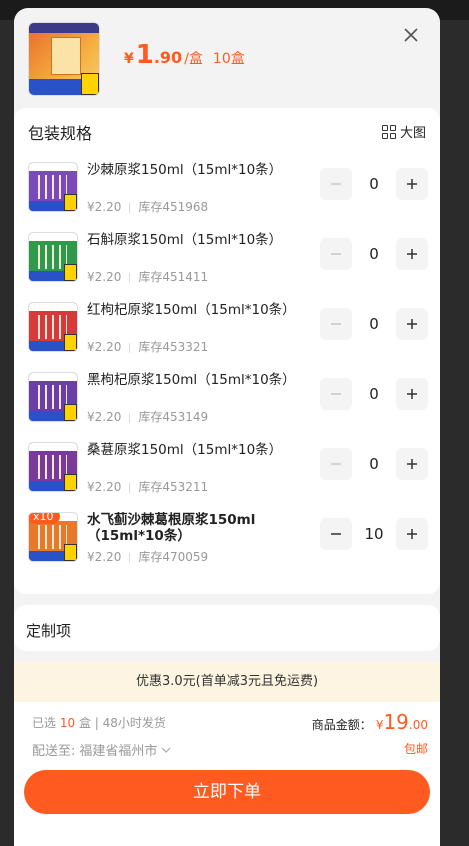  What do you see at coordinates (403, 131) in the screenshot?
I see `big-view-button: 大图` at bounding box center [403, 131].